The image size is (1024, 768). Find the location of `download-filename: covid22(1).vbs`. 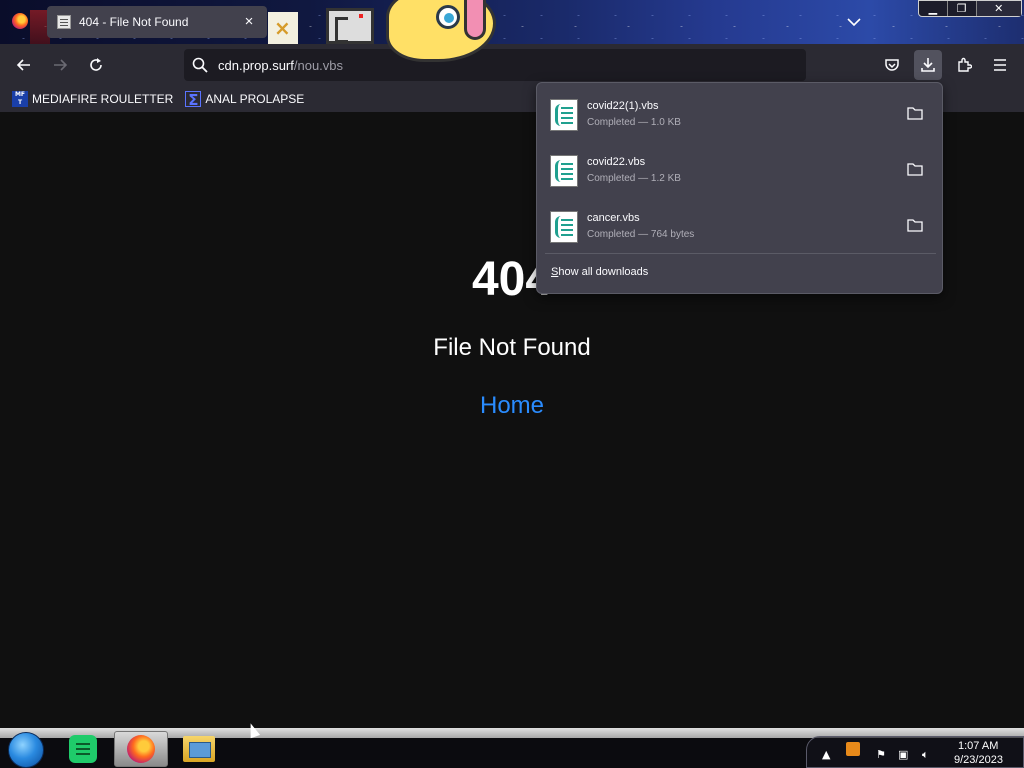

download-filename: covid22(1).vbs is located at coordinates (623, 106).